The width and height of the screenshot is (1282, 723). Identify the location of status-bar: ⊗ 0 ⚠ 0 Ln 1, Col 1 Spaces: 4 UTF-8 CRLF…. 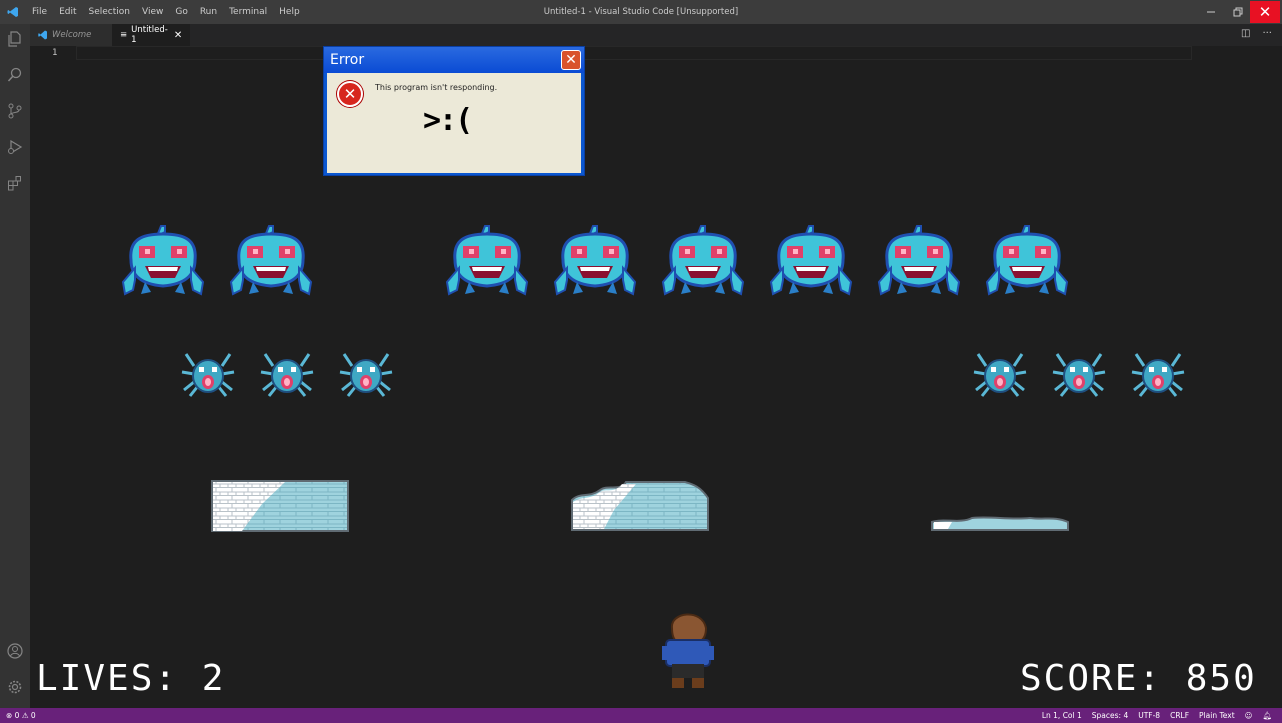
(641, 715).